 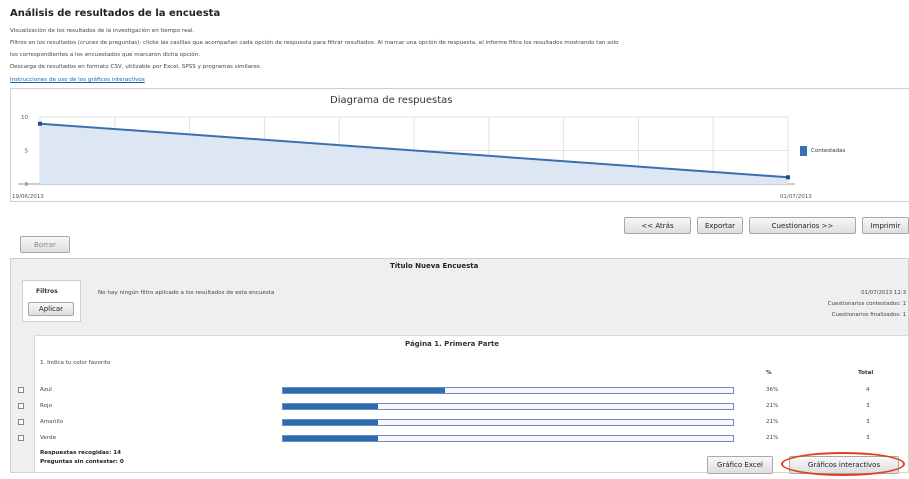 I want to click on back-button: << Atrás, so click(x=657, y=225).